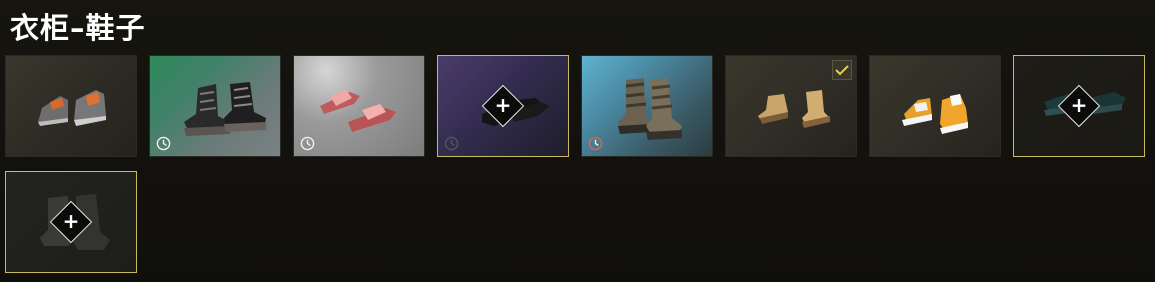 The width and height of the screenshot is (1155, 282). Describe the element at coordinates (78, 28) in the screenshot. I see `page-title: 衣柜–鞋子` at that location.